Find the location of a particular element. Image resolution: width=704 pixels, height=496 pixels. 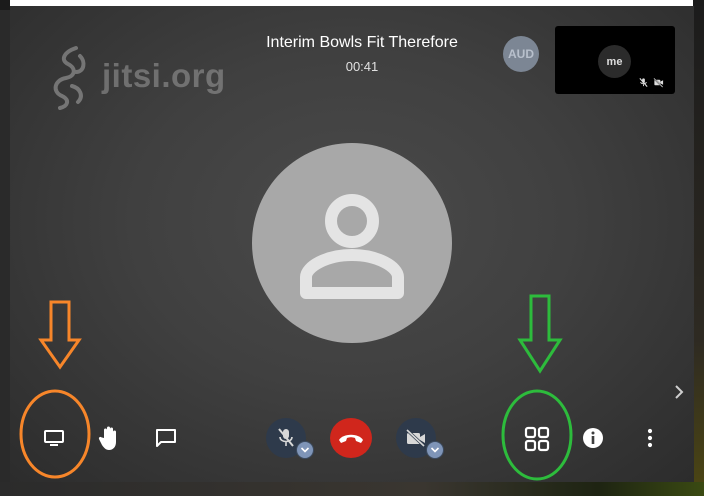

camera-off-indicator-icon is located at coordinates (658, 82).